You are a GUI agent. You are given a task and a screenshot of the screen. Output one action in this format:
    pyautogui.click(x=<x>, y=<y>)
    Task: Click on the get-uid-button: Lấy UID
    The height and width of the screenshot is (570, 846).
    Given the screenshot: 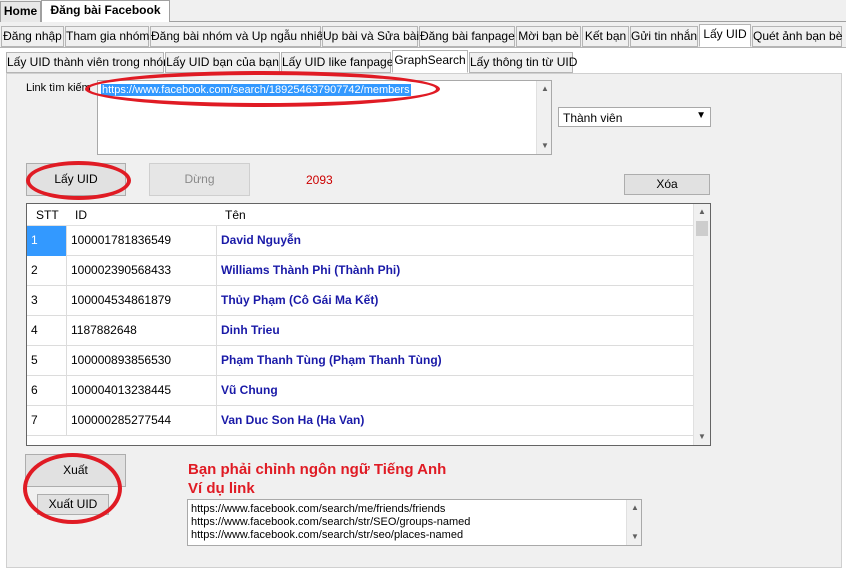 What is the action you would take?
    pyautogui.click(x=76, y=179)
    